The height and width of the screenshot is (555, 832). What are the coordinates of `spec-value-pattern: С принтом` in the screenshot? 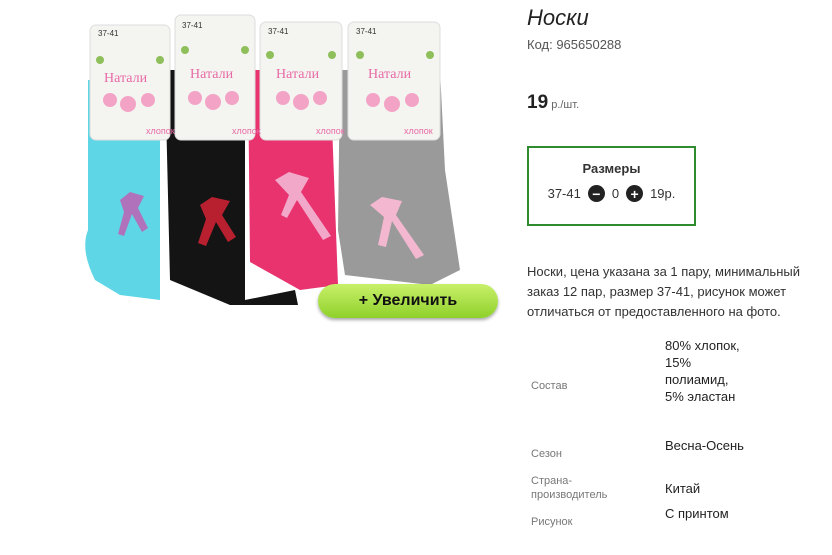 It's located at (697, 513).